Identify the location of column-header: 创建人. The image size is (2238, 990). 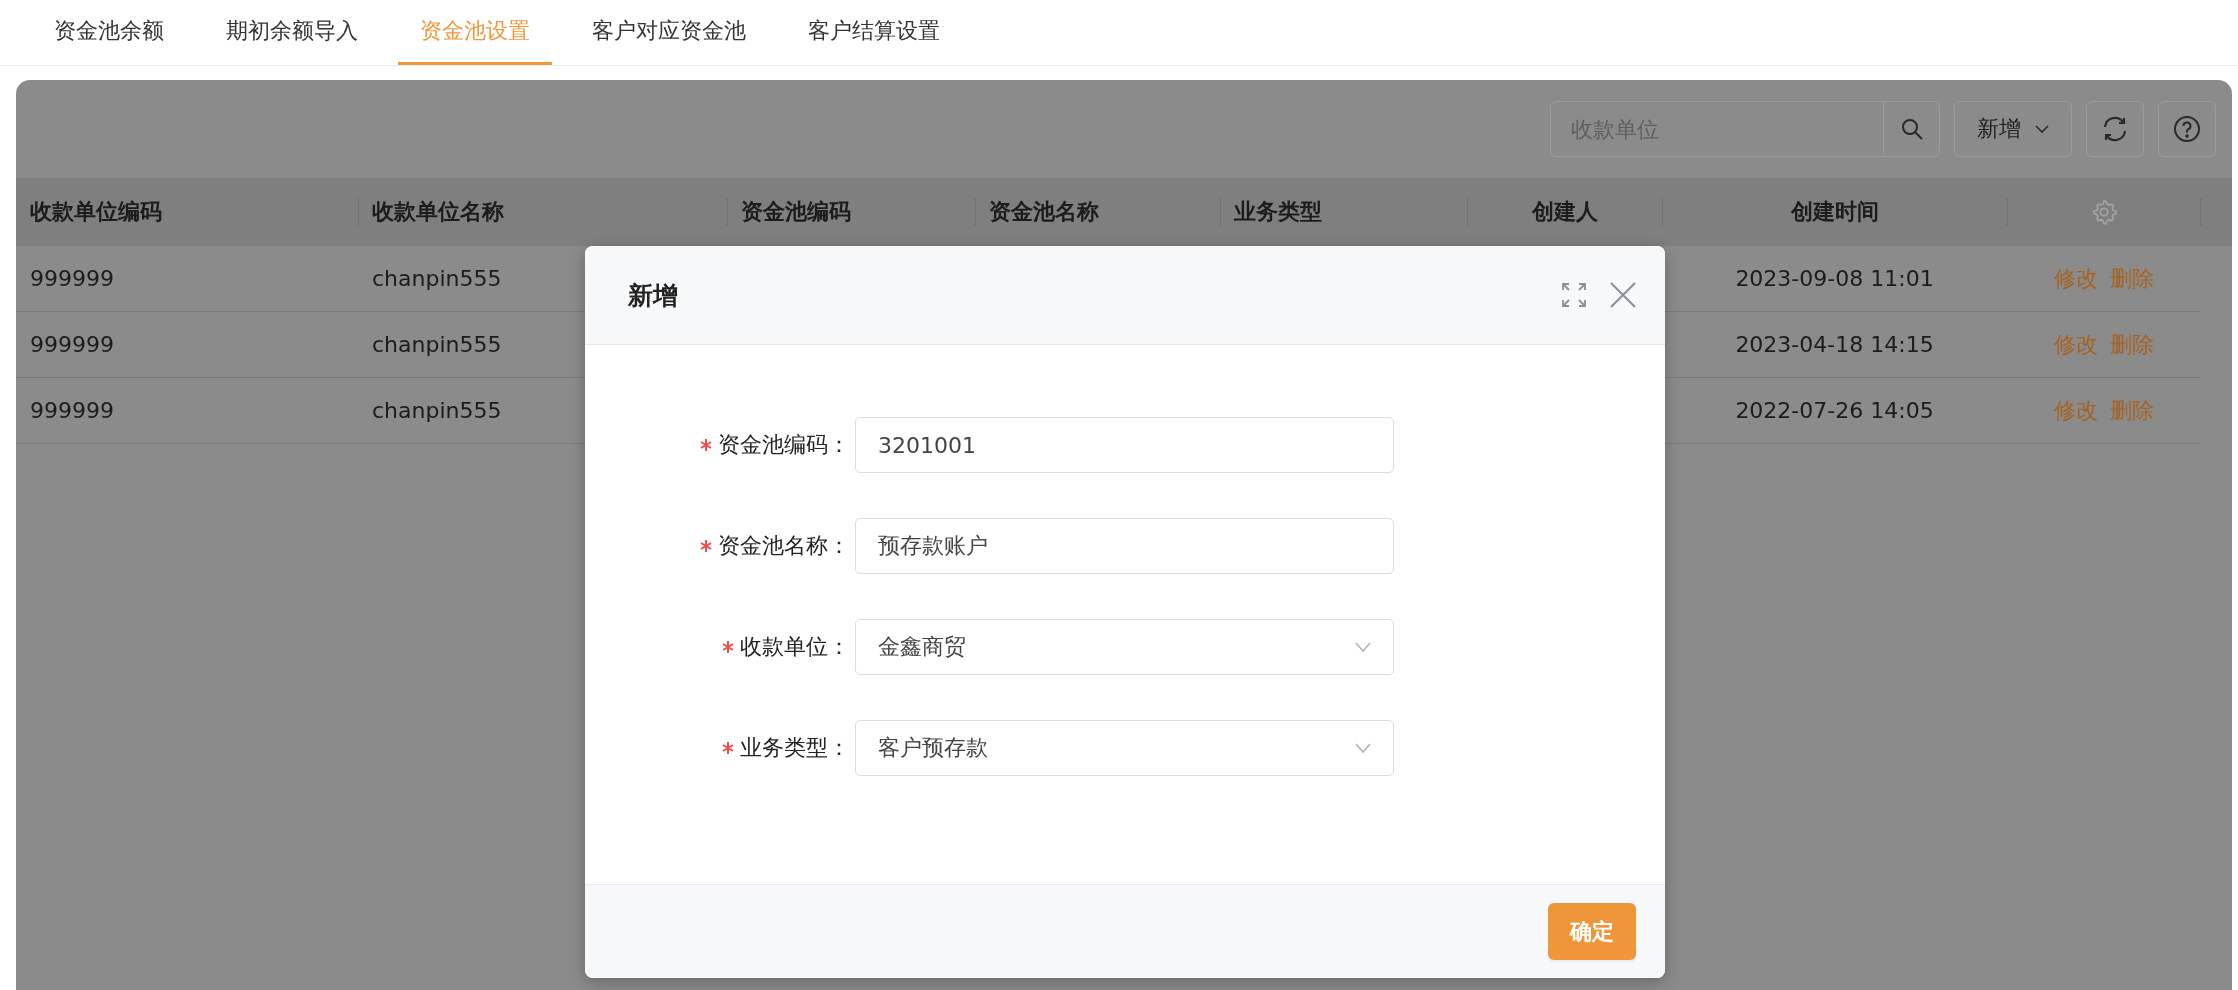
(1564, 212).